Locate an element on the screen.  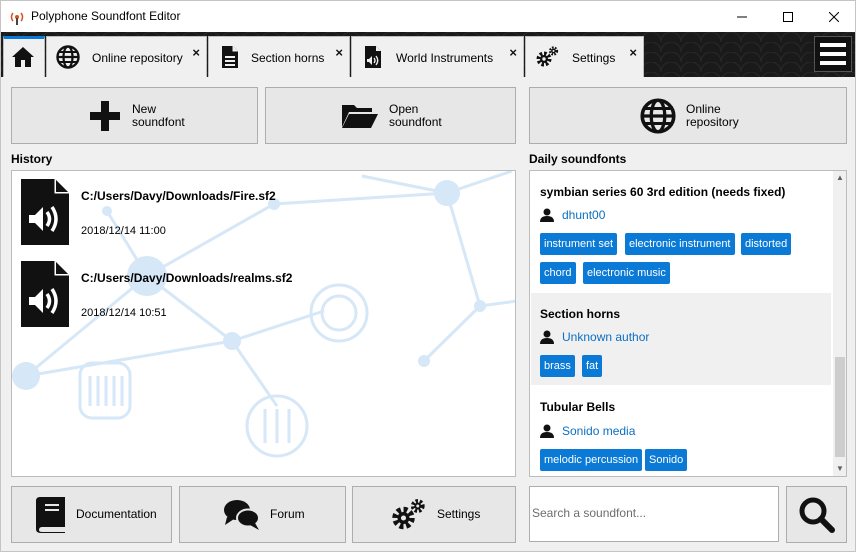
settings-label: Settings is located at coordinates (459, 514).